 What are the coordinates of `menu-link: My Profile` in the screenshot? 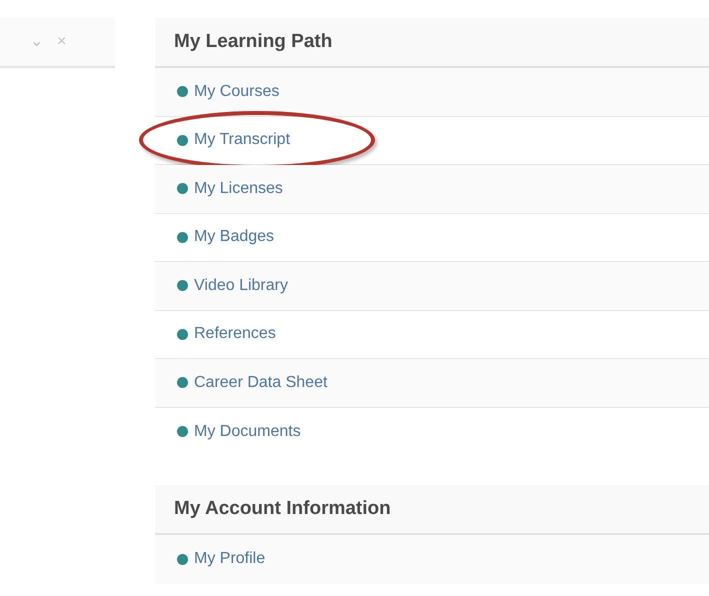 It's located at (230, 559).